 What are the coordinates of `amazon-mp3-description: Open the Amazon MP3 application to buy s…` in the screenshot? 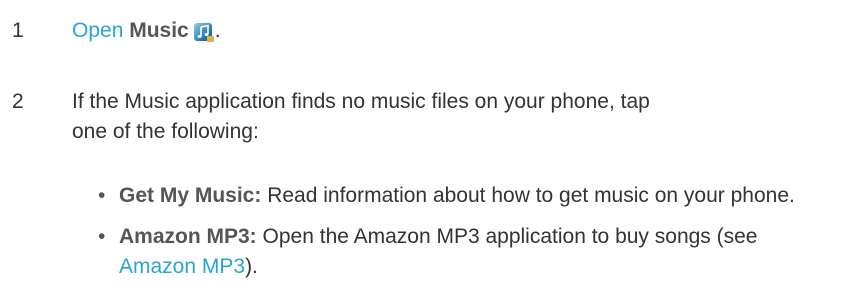 It's located at (507, 236).